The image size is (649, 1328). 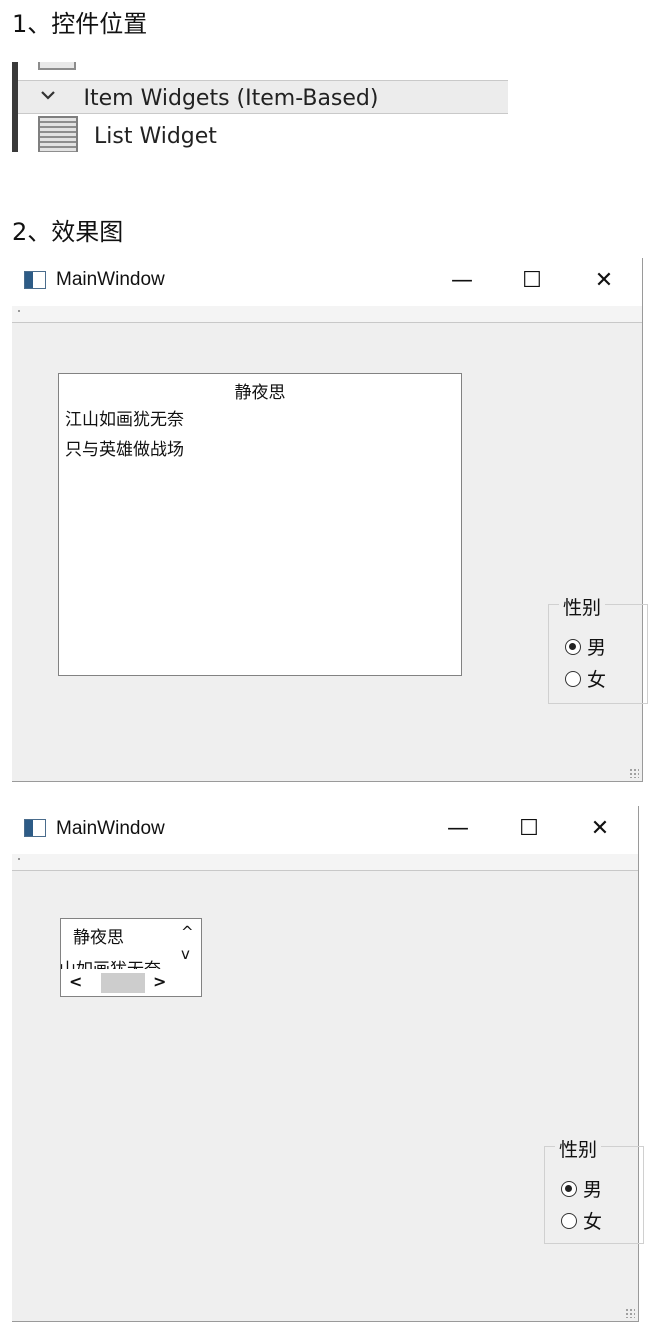 I want to click on list-viewport: 静夜思 山如画犹无奈, so click(x=118, y=944).